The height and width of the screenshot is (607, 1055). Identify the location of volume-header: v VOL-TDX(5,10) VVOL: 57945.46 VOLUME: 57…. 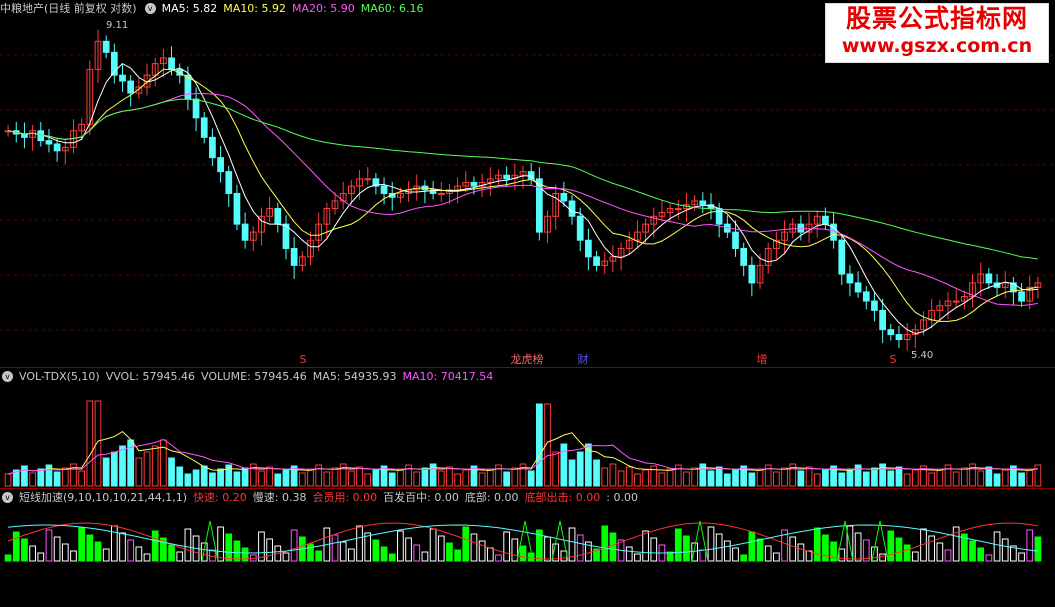
(252, 376).